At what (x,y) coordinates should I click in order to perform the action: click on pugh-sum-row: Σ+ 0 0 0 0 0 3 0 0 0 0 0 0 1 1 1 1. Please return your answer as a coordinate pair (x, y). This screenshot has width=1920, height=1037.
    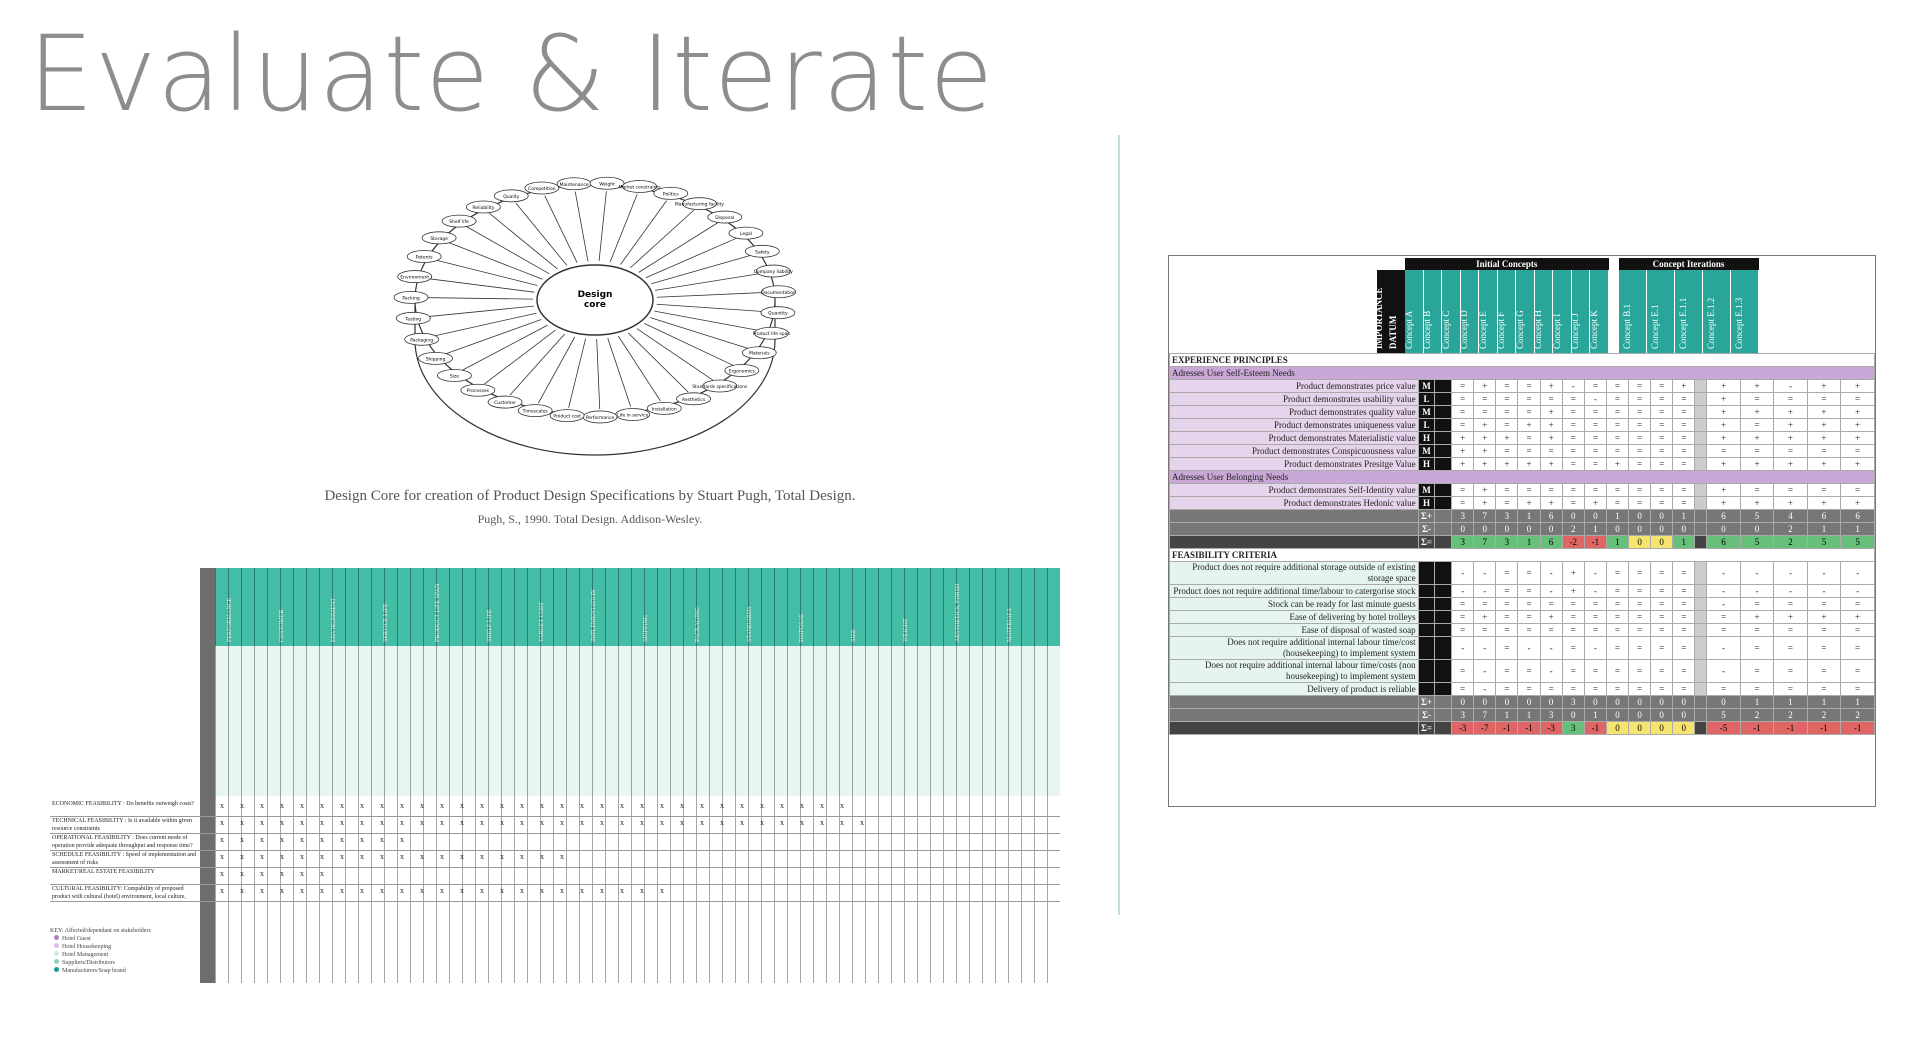
    Looking at the image, I should click on (1522, 702).